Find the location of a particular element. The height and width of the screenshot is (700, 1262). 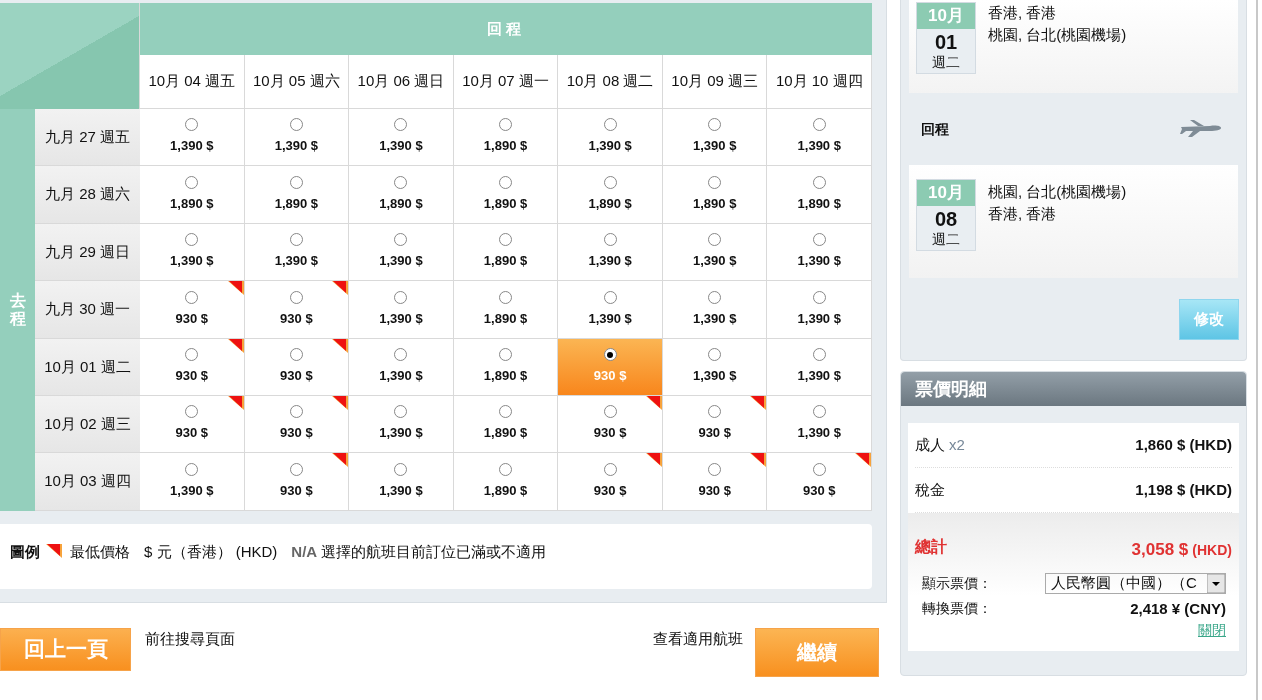

currency-select: 人民幣圓（中國）（C is located at coordinates (1135, 583).